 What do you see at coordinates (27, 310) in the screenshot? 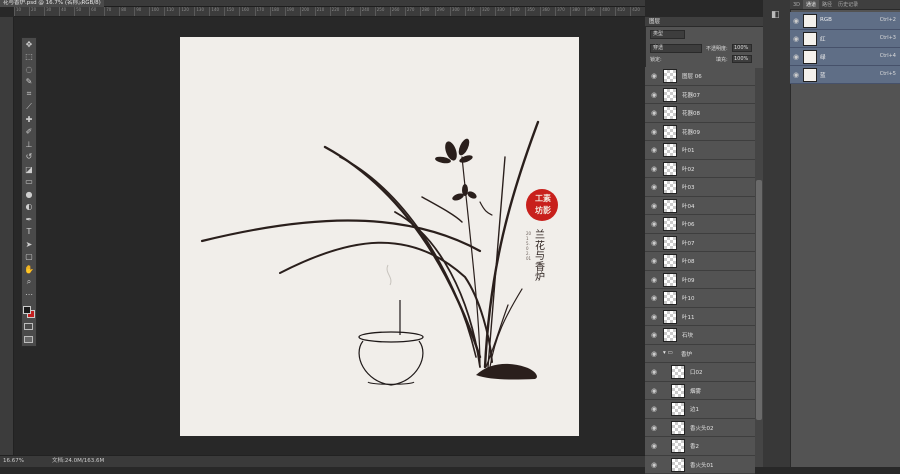
I see `foreground-color-swatch` at bounding box center [27, 310].